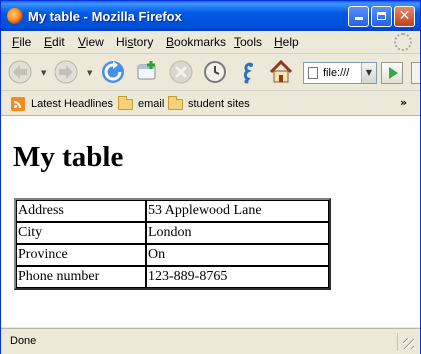 Image resolution: width=421 pixels, height=354 pixels. What do you see at coordinates (54, 42) in the screenshot?
I see `menu-edit: Edit` at bounding box center [54, 42].